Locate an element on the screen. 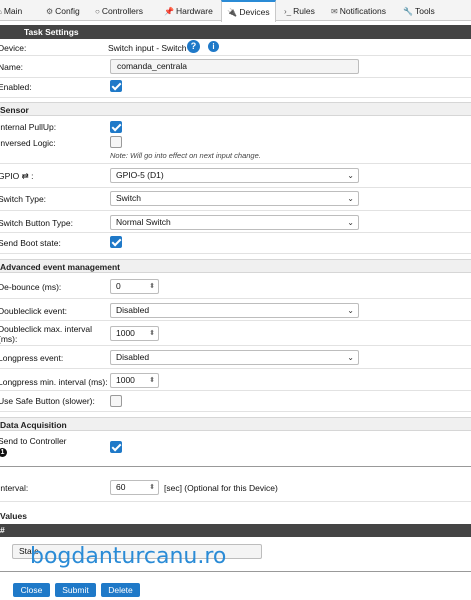  info-icon: i is located at coordinates (213, 46).